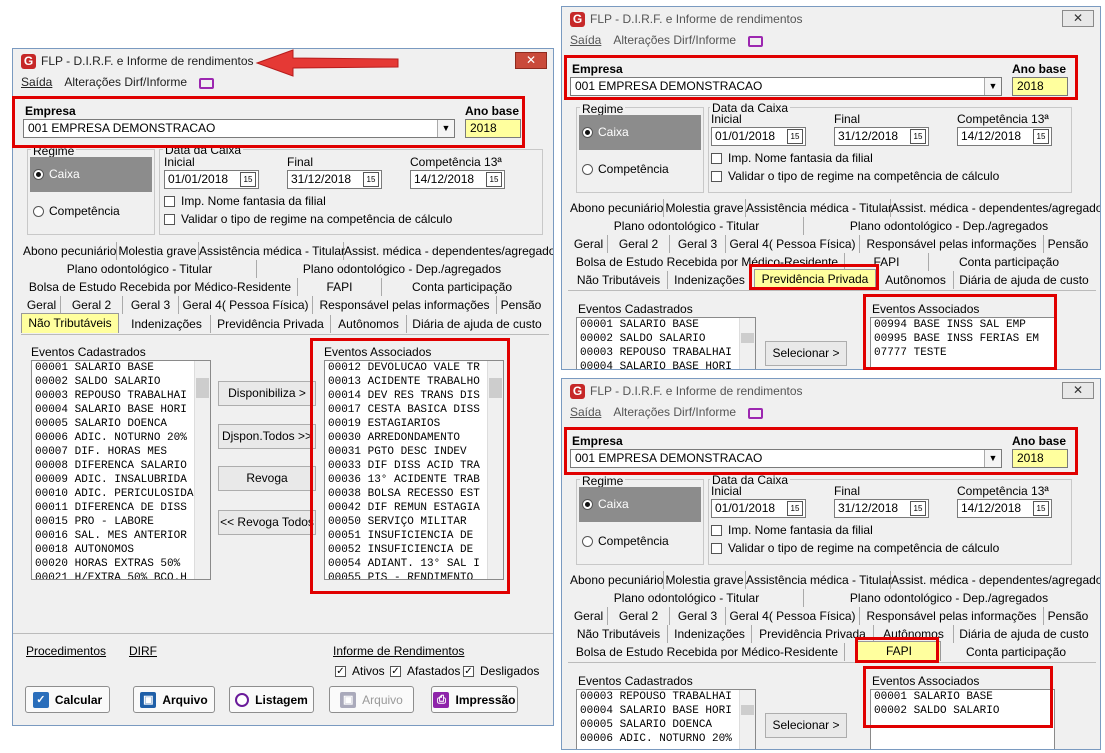 The width and height of the screenshot is (1105, 753). What do you see at coordinates (121, 564) in the screenshot?
I see `list-item: 00020 HORAS EXTRAS 50%` at bounding box center [121, 564].